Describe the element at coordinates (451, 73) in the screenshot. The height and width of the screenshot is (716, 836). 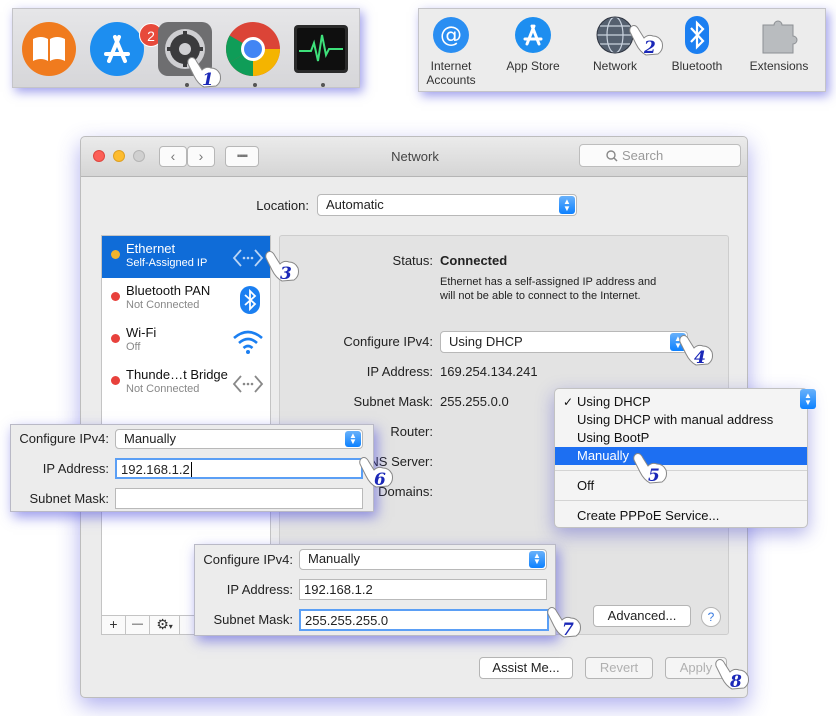
I see `pref-label: Internet Accounts` at that location.